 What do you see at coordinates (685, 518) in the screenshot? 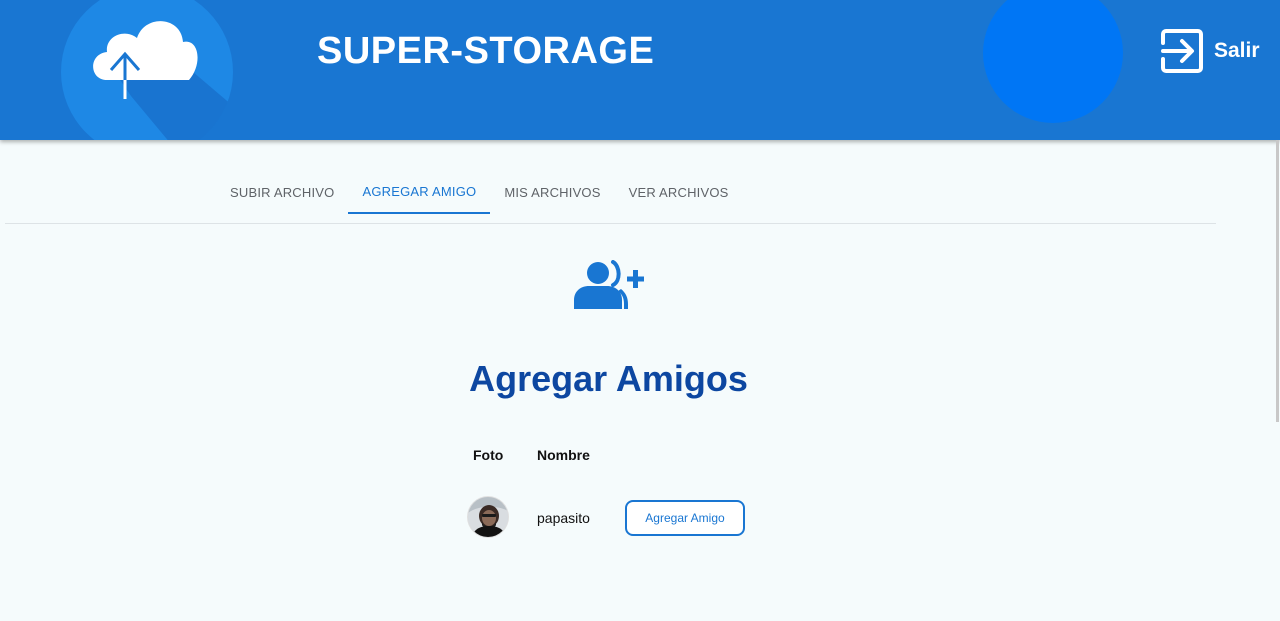
I see `add-friend-button: Agregar Amigo` at bounding box center [685, 518].